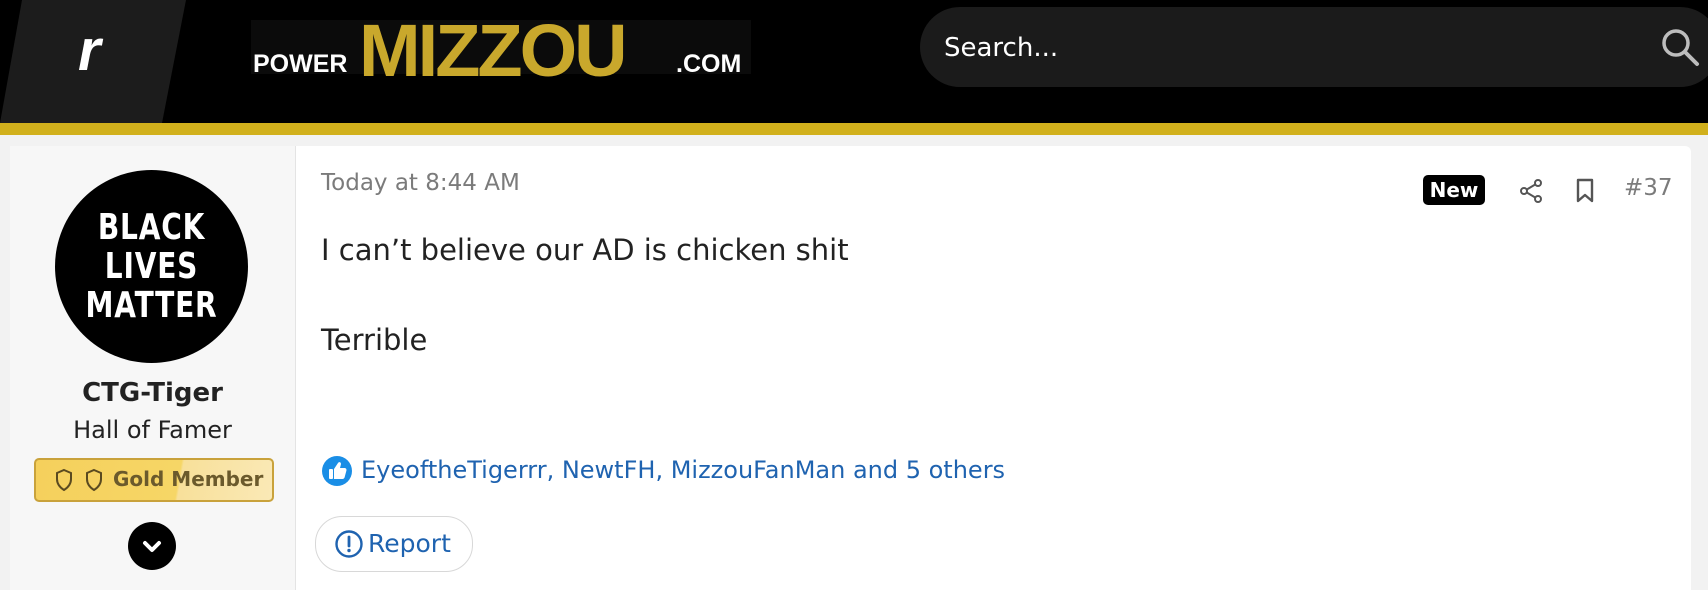 The width and height of the screenshot is (1708, 590). What do you see at coordinates (152, 430) in the screenshot?
I see `user-title: Hall of Famer` at bounding box center [152, 430].